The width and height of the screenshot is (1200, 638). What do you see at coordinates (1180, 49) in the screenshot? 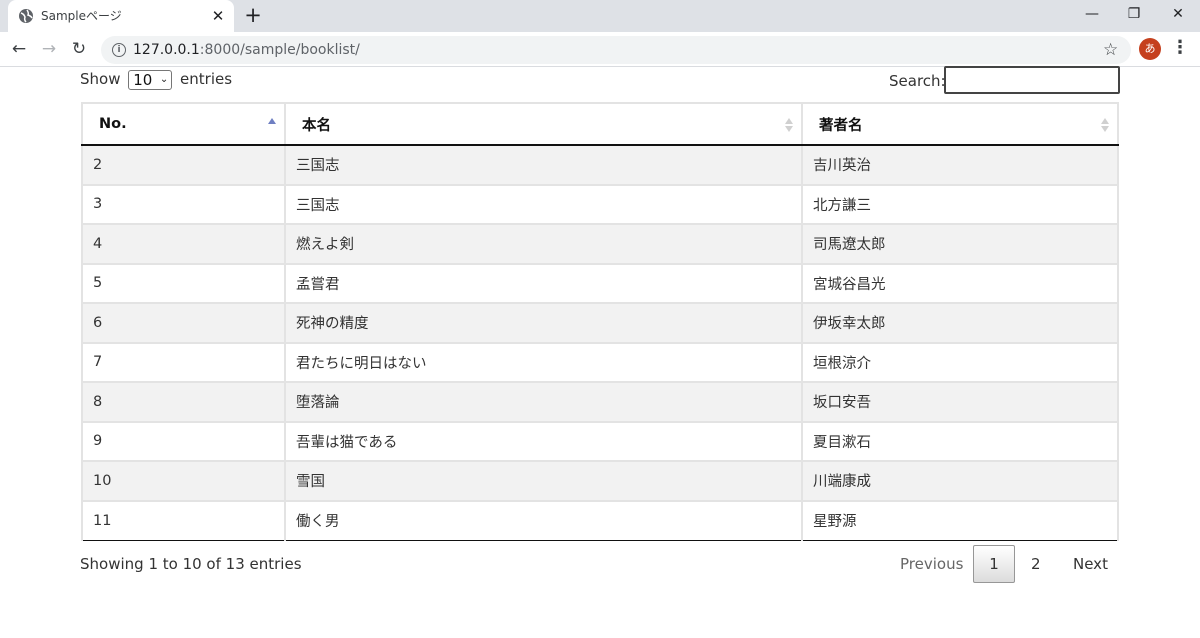
I see `more-menu-icon: ⋮` at bounding box center [1180, 49].